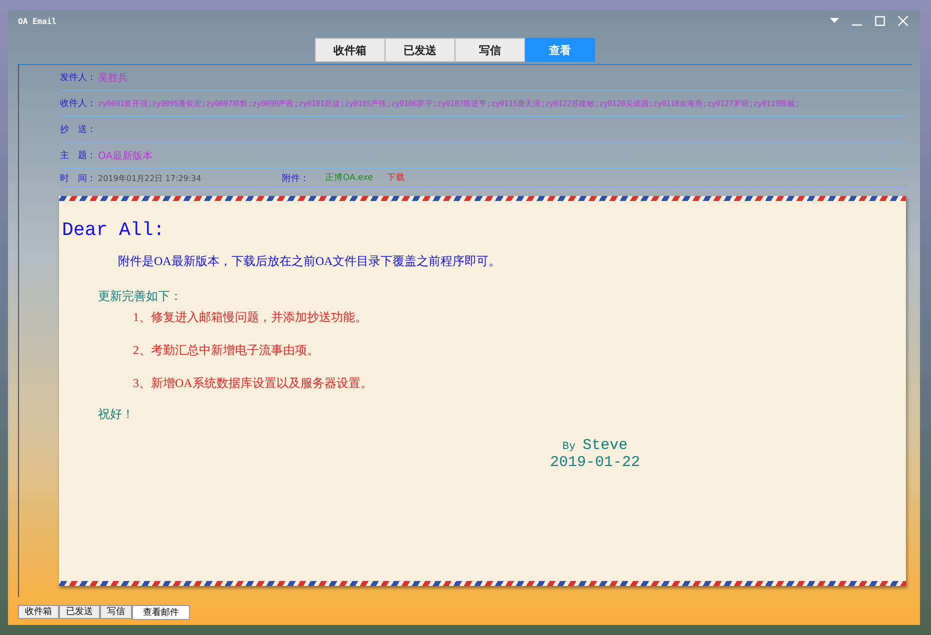 Image resolution: width=931 pixels, height=635 pixels. What do you see at coordinates (78, 130) in the screenshot?
I see `field-label: 抄 送：` at bounding box center [78, 130].